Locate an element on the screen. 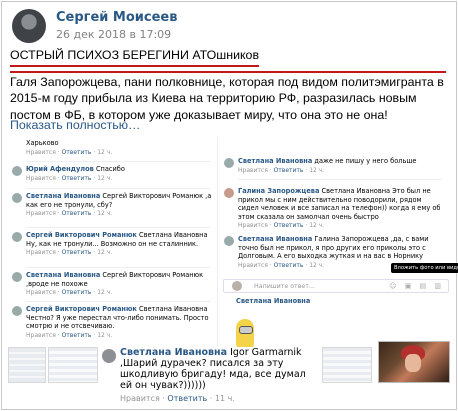 The width and height of the screenshot is (458, 411). author-name: Сергей Моисеев is located at coordinates (116, 18).